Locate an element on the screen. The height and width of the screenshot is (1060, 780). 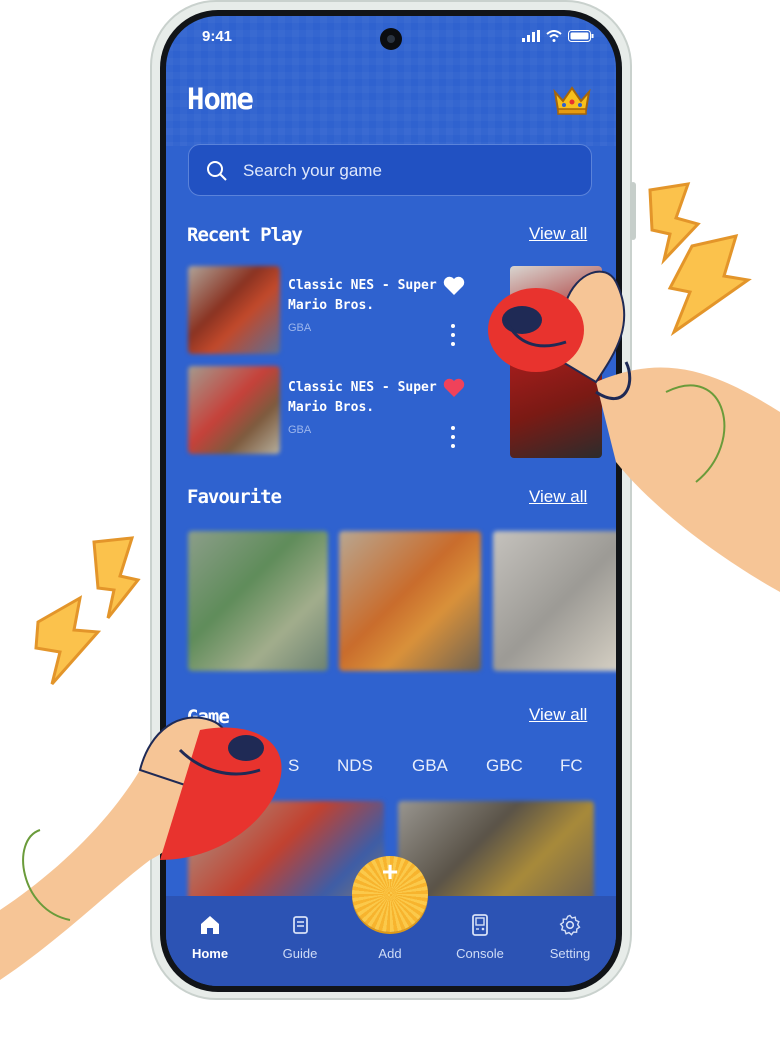
favourite-game-1-cover is located at coordinates (258, 601).